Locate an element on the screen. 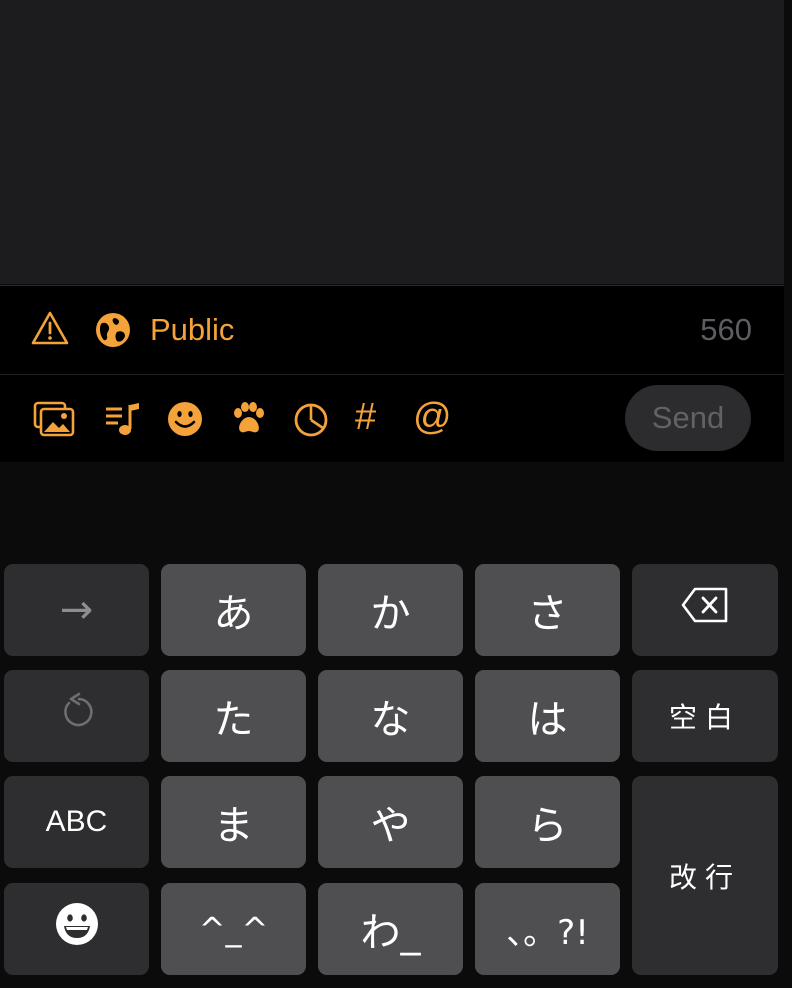 The width and height of the screenshot is (792, 988). visibility-bar: Public 560 is located at coordinates (392, 329).